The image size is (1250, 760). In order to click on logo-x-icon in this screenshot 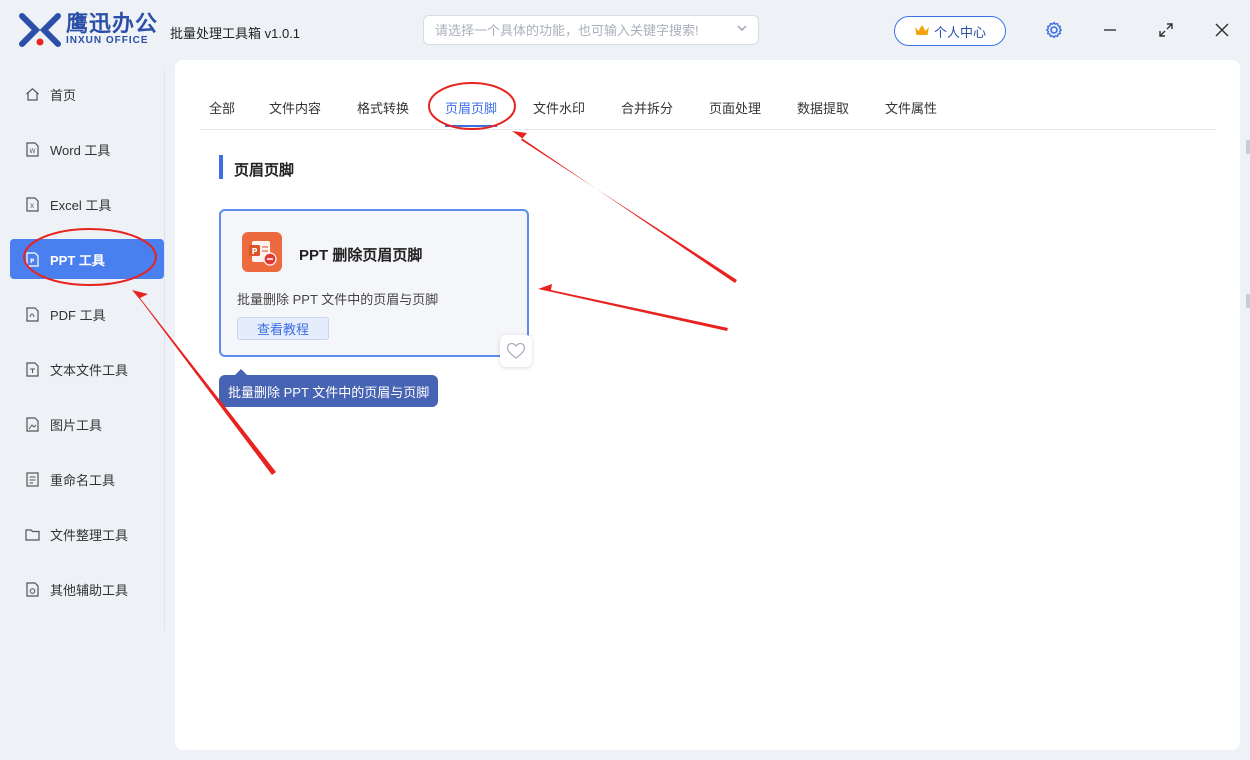, I will do `click(40, 30)`.